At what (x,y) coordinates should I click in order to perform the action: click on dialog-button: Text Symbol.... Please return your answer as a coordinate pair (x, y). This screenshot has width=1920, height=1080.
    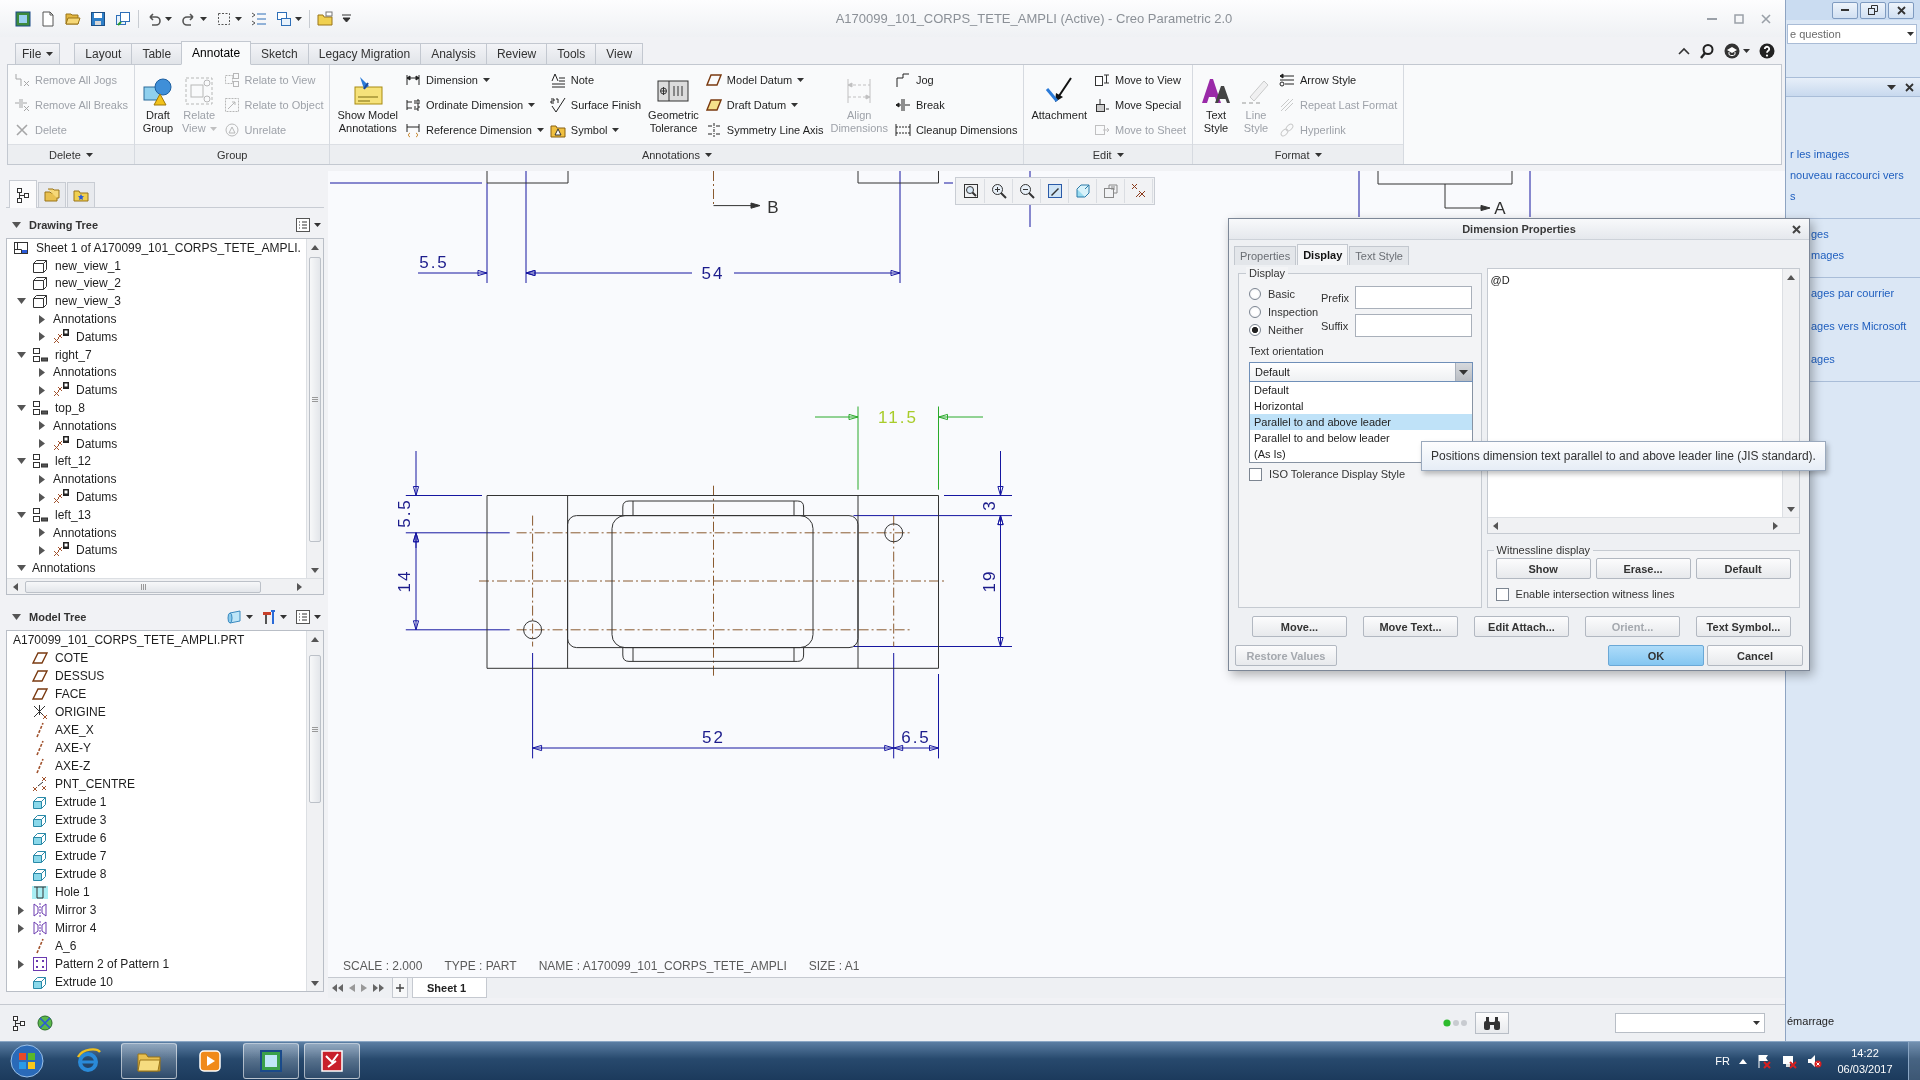
    Looking at the image, I should click on (1743, 626).